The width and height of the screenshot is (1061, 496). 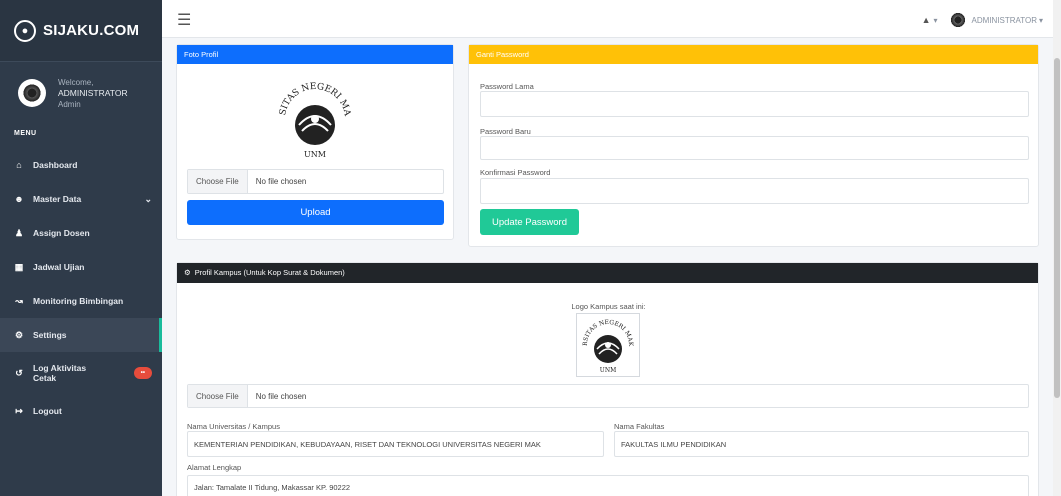 I want to click on sidebar-item-label: Jadwal Ujian, so click(x=59, y=267).